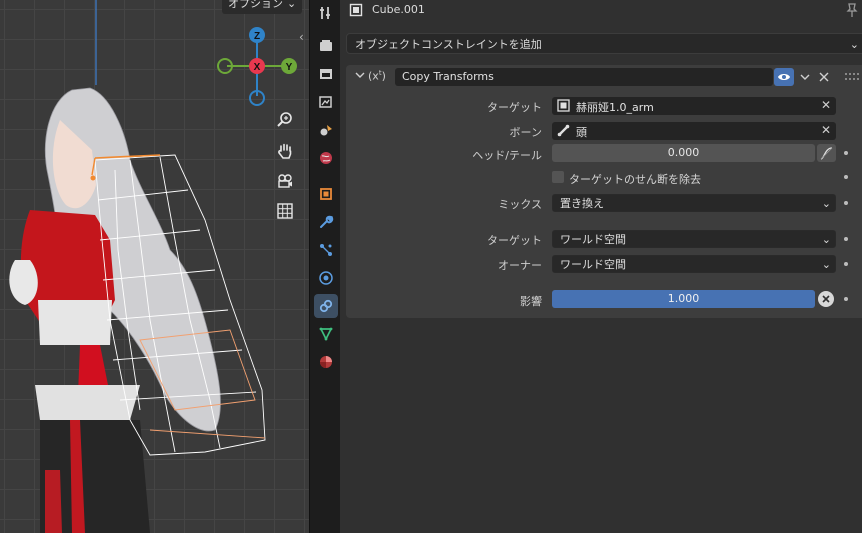 This screenshot has height=533, width=862. Describe the element at coordinates (326, 334) in the screenshot. I see `object-data-tab-icon` at that location.